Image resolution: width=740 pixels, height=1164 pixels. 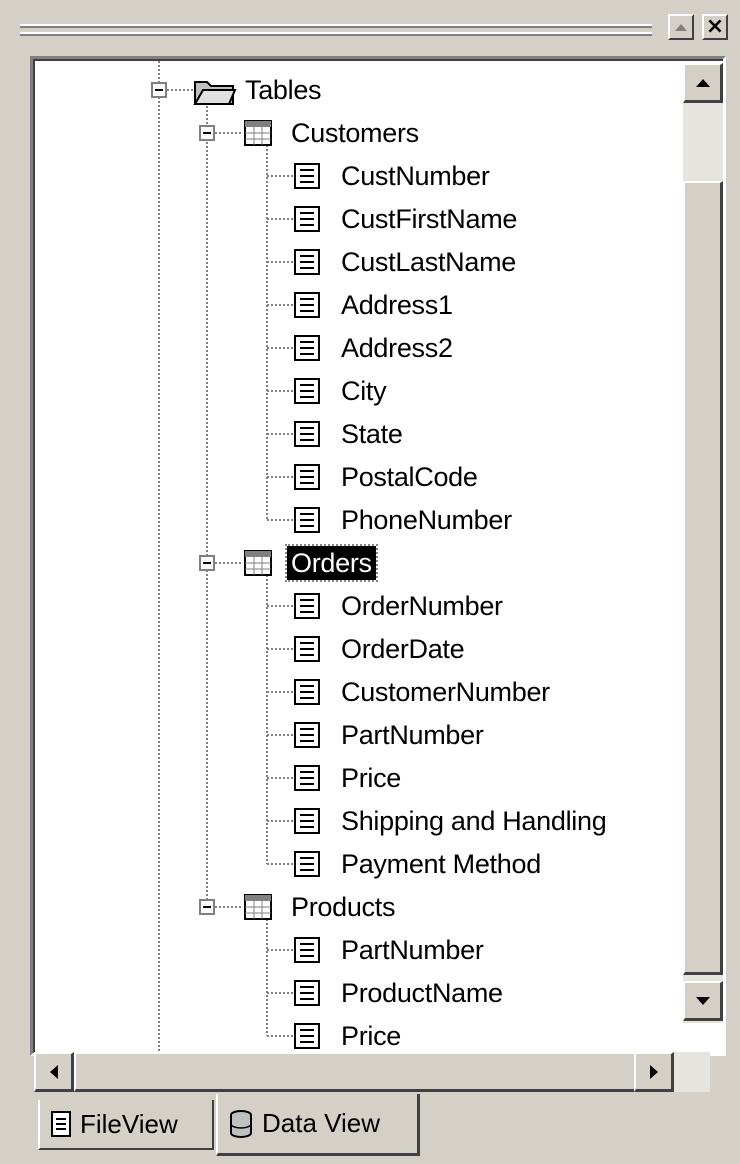 I want to click on tree-node-label: Tables, so click(x=283, y=90).